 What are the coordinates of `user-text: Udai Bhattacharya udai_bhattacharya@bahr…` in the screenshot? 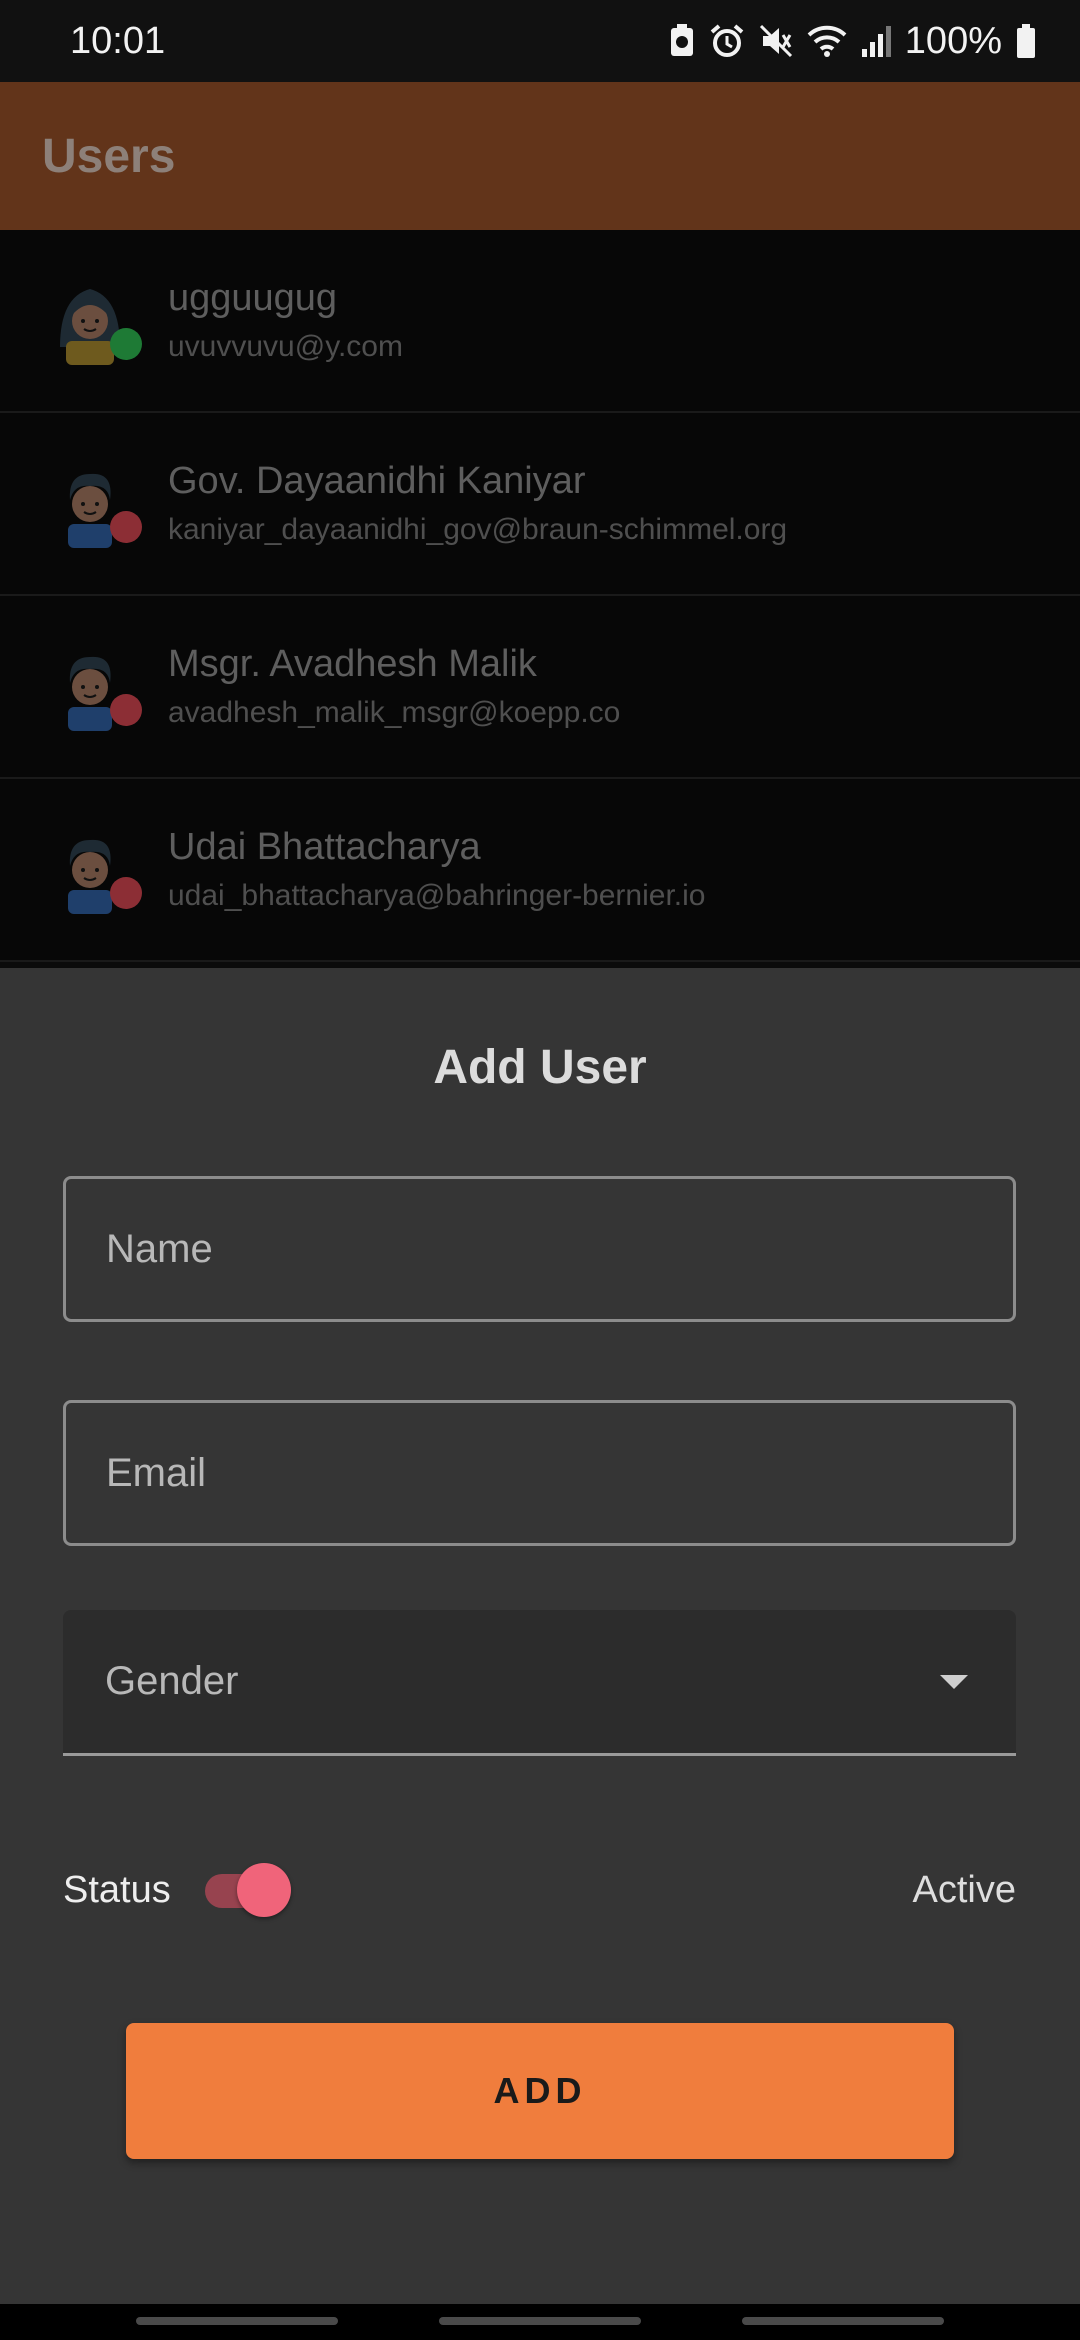 It's located at (436, 869).